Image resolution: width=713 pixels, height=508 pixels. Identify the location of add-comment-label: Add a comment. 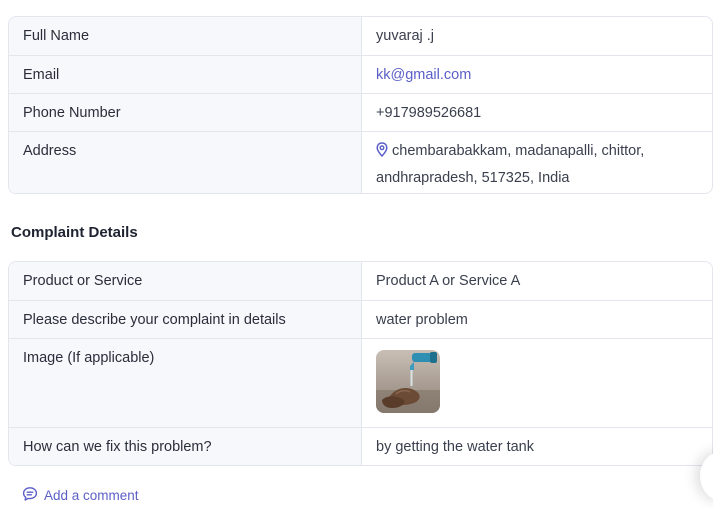
(91, 495).